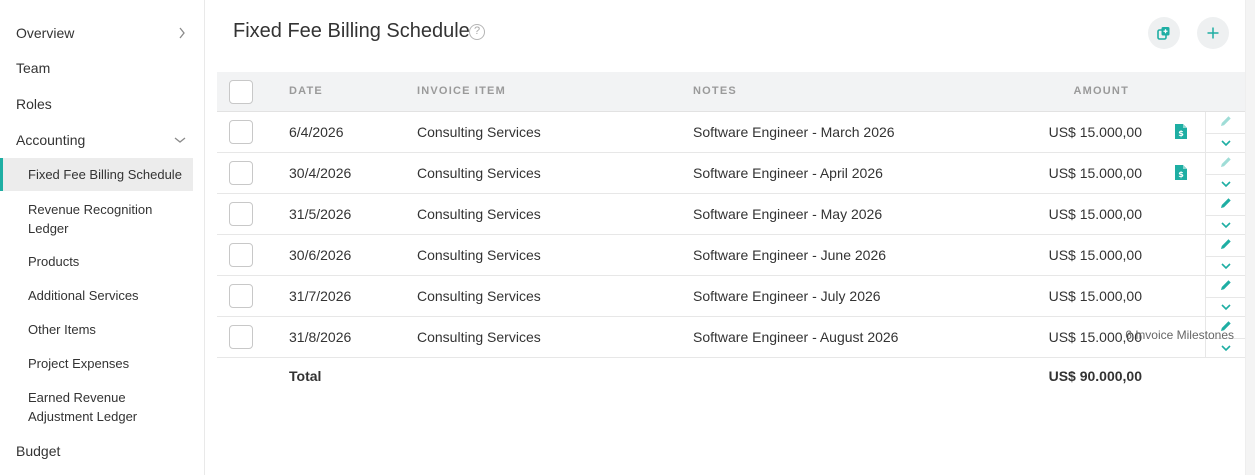 The image size is (1255, 475). I want to click on row-date: 31/5/2026, so click(320, 214).